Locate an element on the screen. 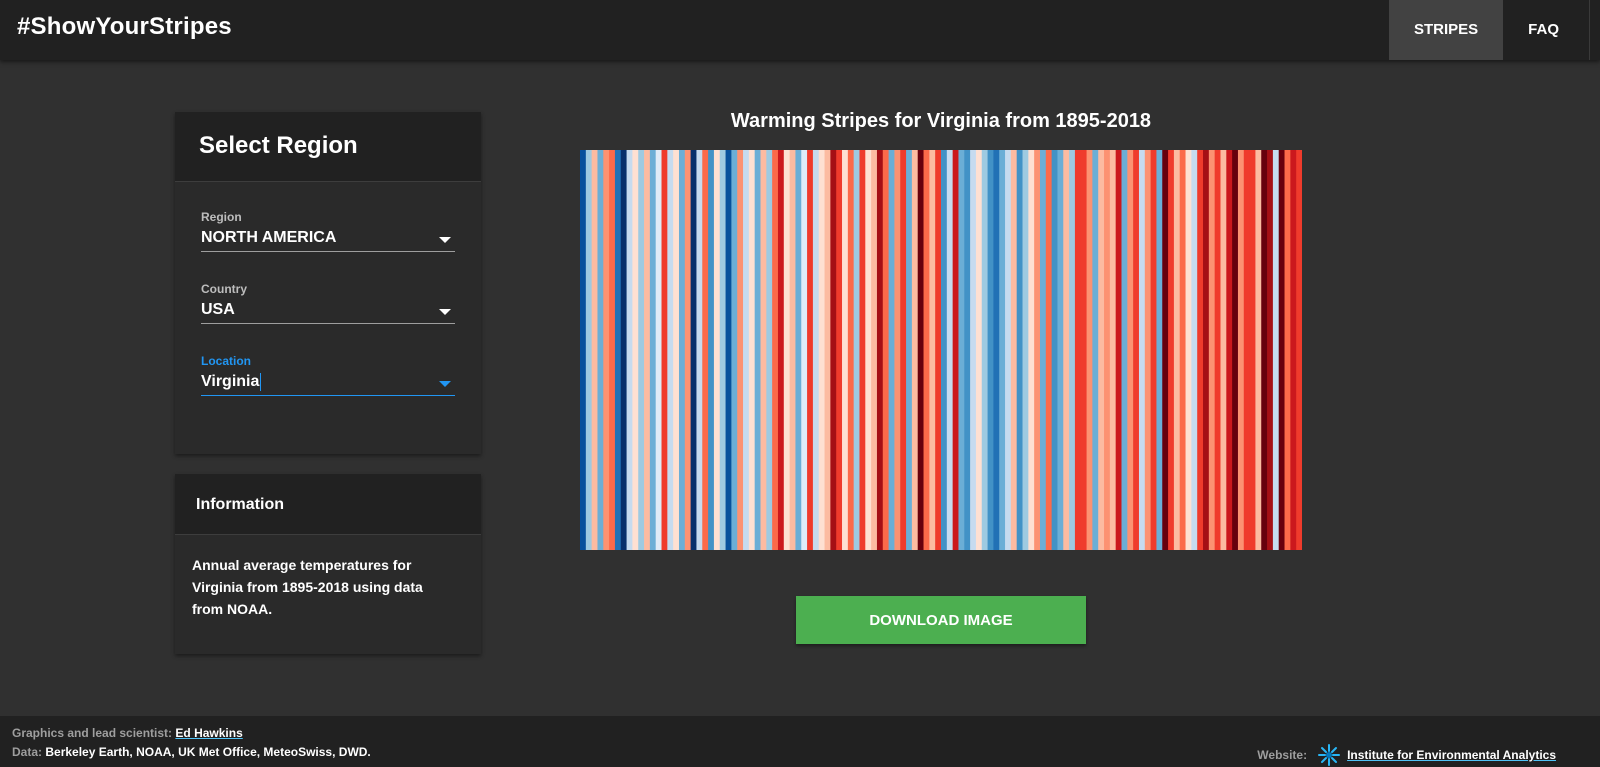  stripe-2013 is located at coordinates (1270, 350).